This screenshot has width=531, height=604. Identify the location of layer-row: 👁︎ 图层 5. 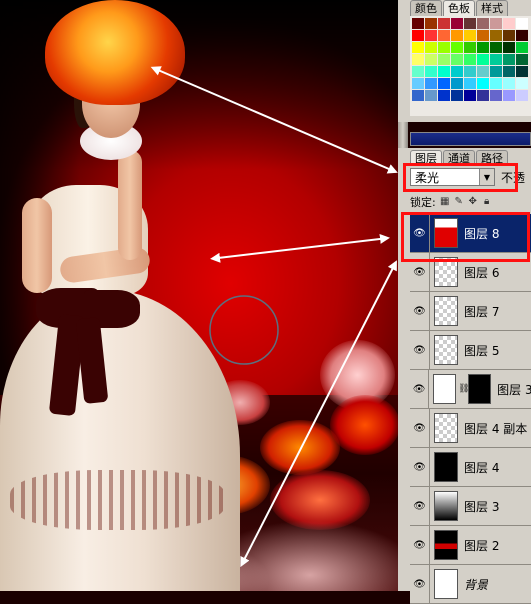
(470, 350).